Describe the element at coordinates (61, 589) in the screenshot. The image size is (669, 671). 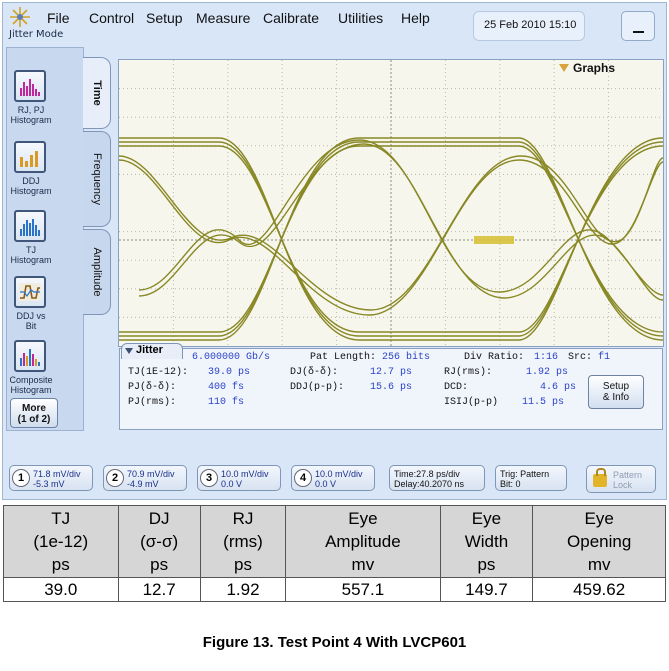
I see `table-cell: 39.0` at that location.